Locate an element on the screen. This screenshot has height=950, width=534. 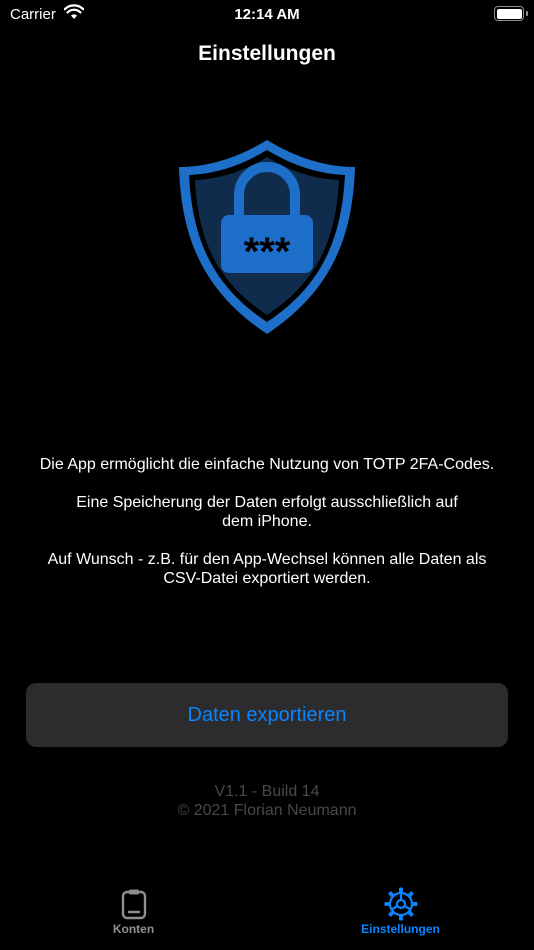
status-bar: Carrier 12:14 AM is located at coordinates (267, 15).